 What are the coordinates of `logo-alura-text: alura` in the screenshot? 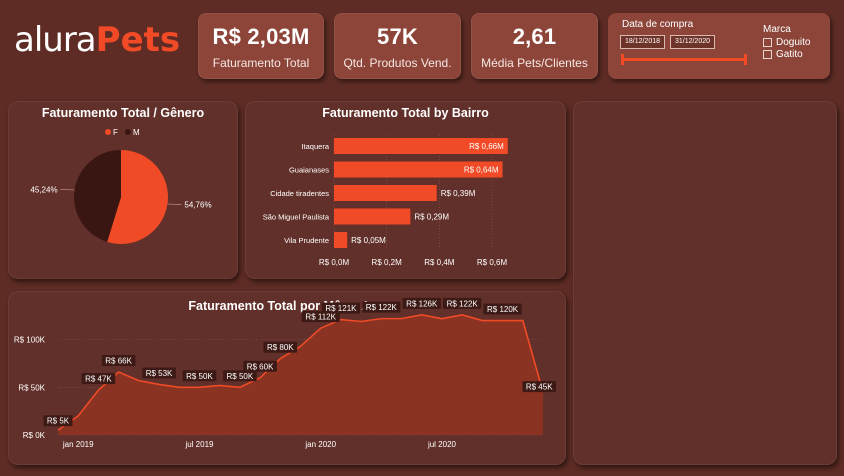 It's located at (55, 40).